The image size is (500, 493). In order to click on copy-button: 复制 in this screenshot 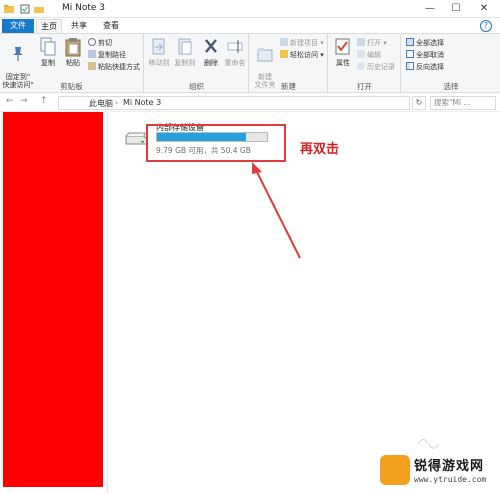, I will do `click(48, 52)`.